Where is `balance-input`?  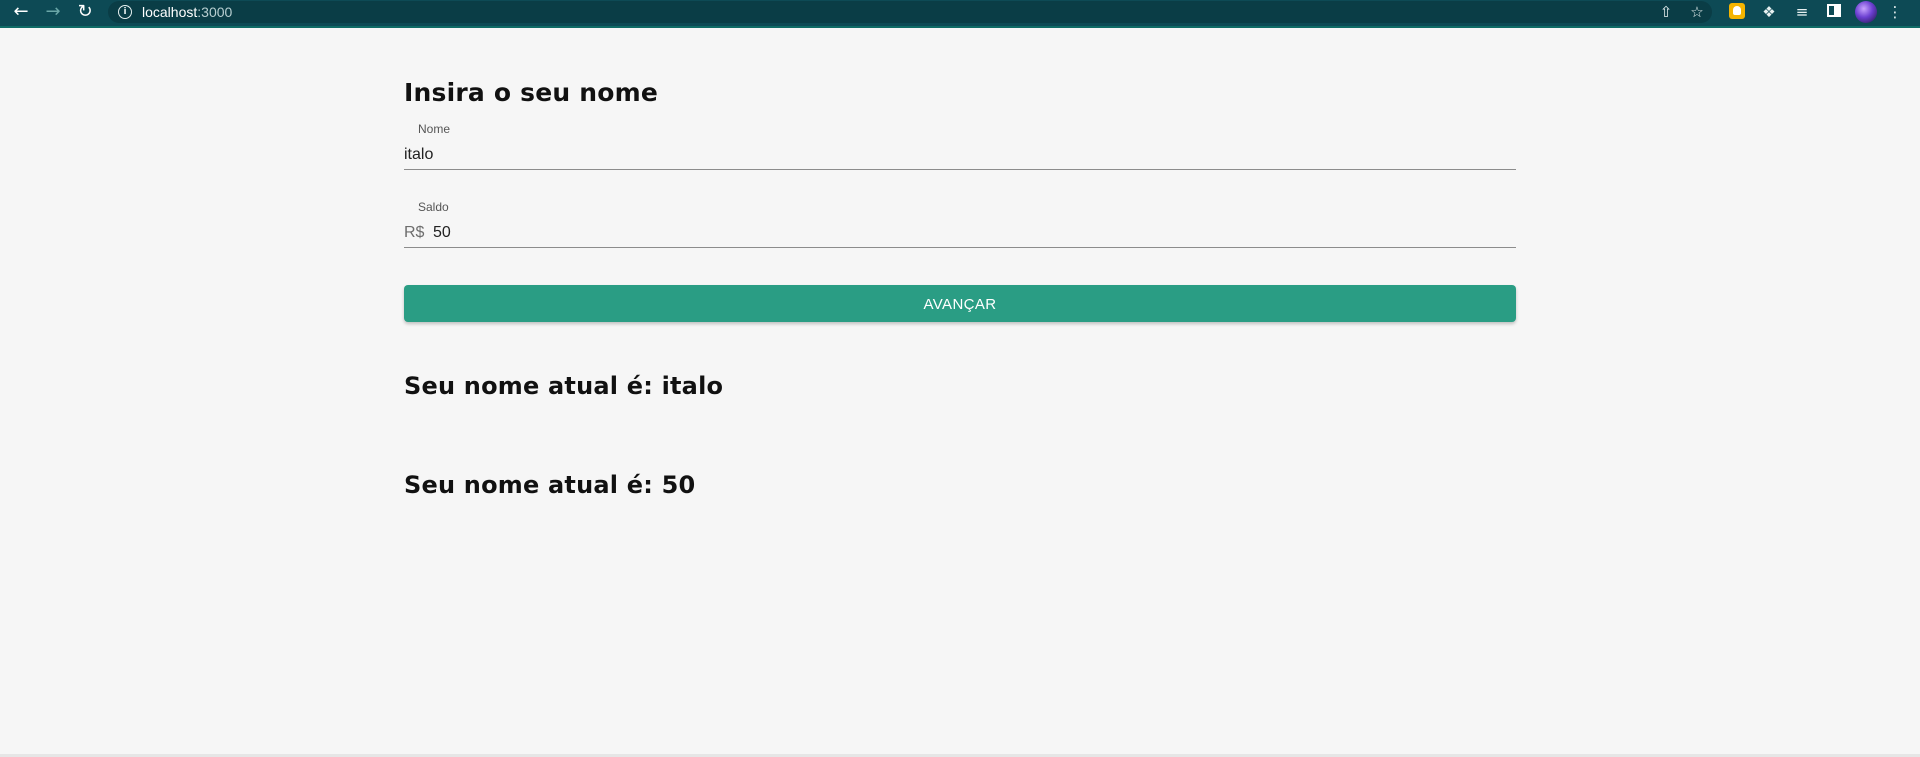
balance-input is located at coordinates (933, 233).